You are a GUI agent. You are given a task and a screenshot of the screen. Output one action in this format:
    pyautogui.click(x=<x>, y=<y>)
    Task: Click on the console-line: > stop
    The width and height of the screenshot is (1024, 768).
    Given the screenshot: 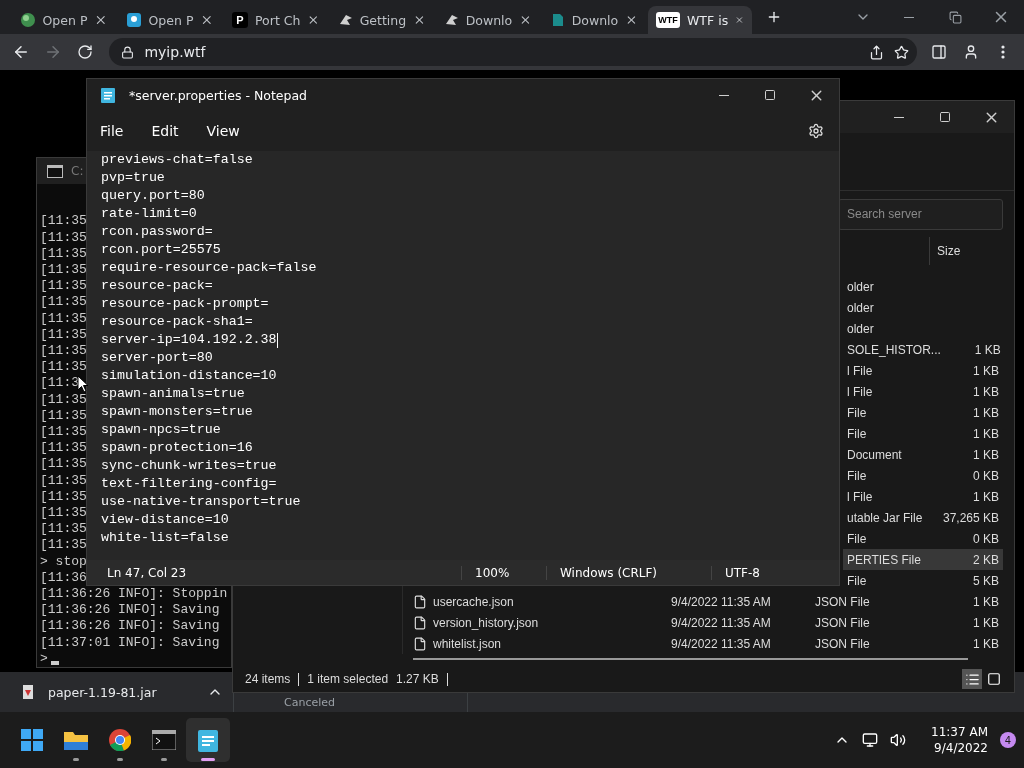 What is the action you would take?
    pyautogui.click(x=63, y=561)
    